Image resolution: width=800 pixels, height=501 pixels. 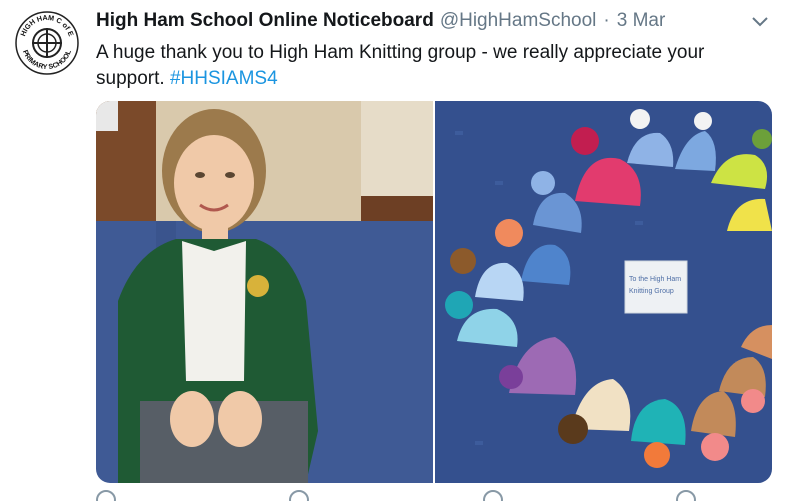 I want to click on timestamp: 3 Mar, so click(x=641, y=21).